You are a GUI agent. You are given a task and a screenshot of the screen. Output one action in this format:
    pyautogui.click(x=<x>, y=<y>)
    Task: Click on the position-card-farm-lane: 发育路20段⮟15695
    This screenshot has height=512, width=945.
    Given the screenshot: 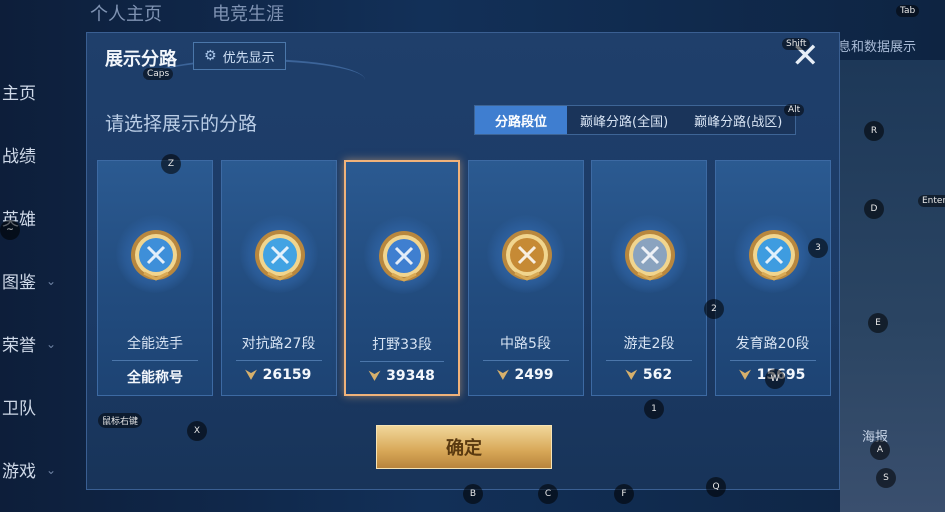 What is the action you would take?
    pyautogui.click(x=772, y=278)
    